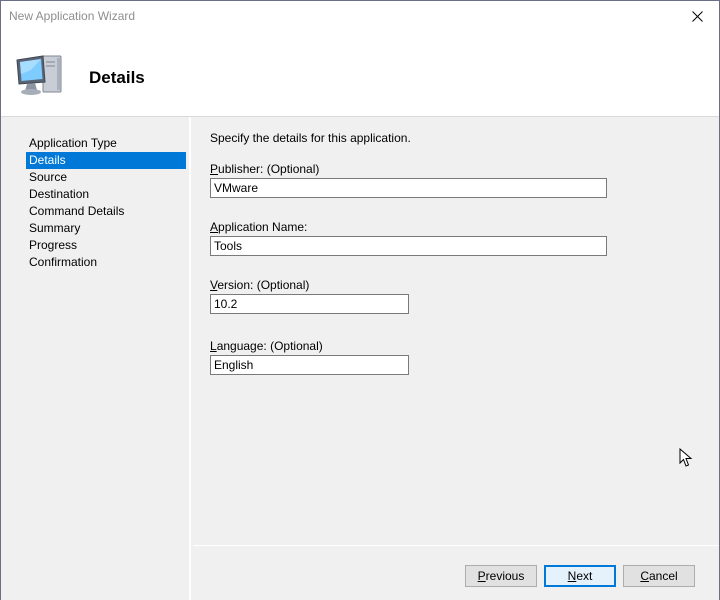 This screenshot has height=600, width=720. What do you see at coordinates (269, 169) in the screenshot?
I see `publisher-label-text: ublisher: (Optional)` at bounding box center [269, 169].